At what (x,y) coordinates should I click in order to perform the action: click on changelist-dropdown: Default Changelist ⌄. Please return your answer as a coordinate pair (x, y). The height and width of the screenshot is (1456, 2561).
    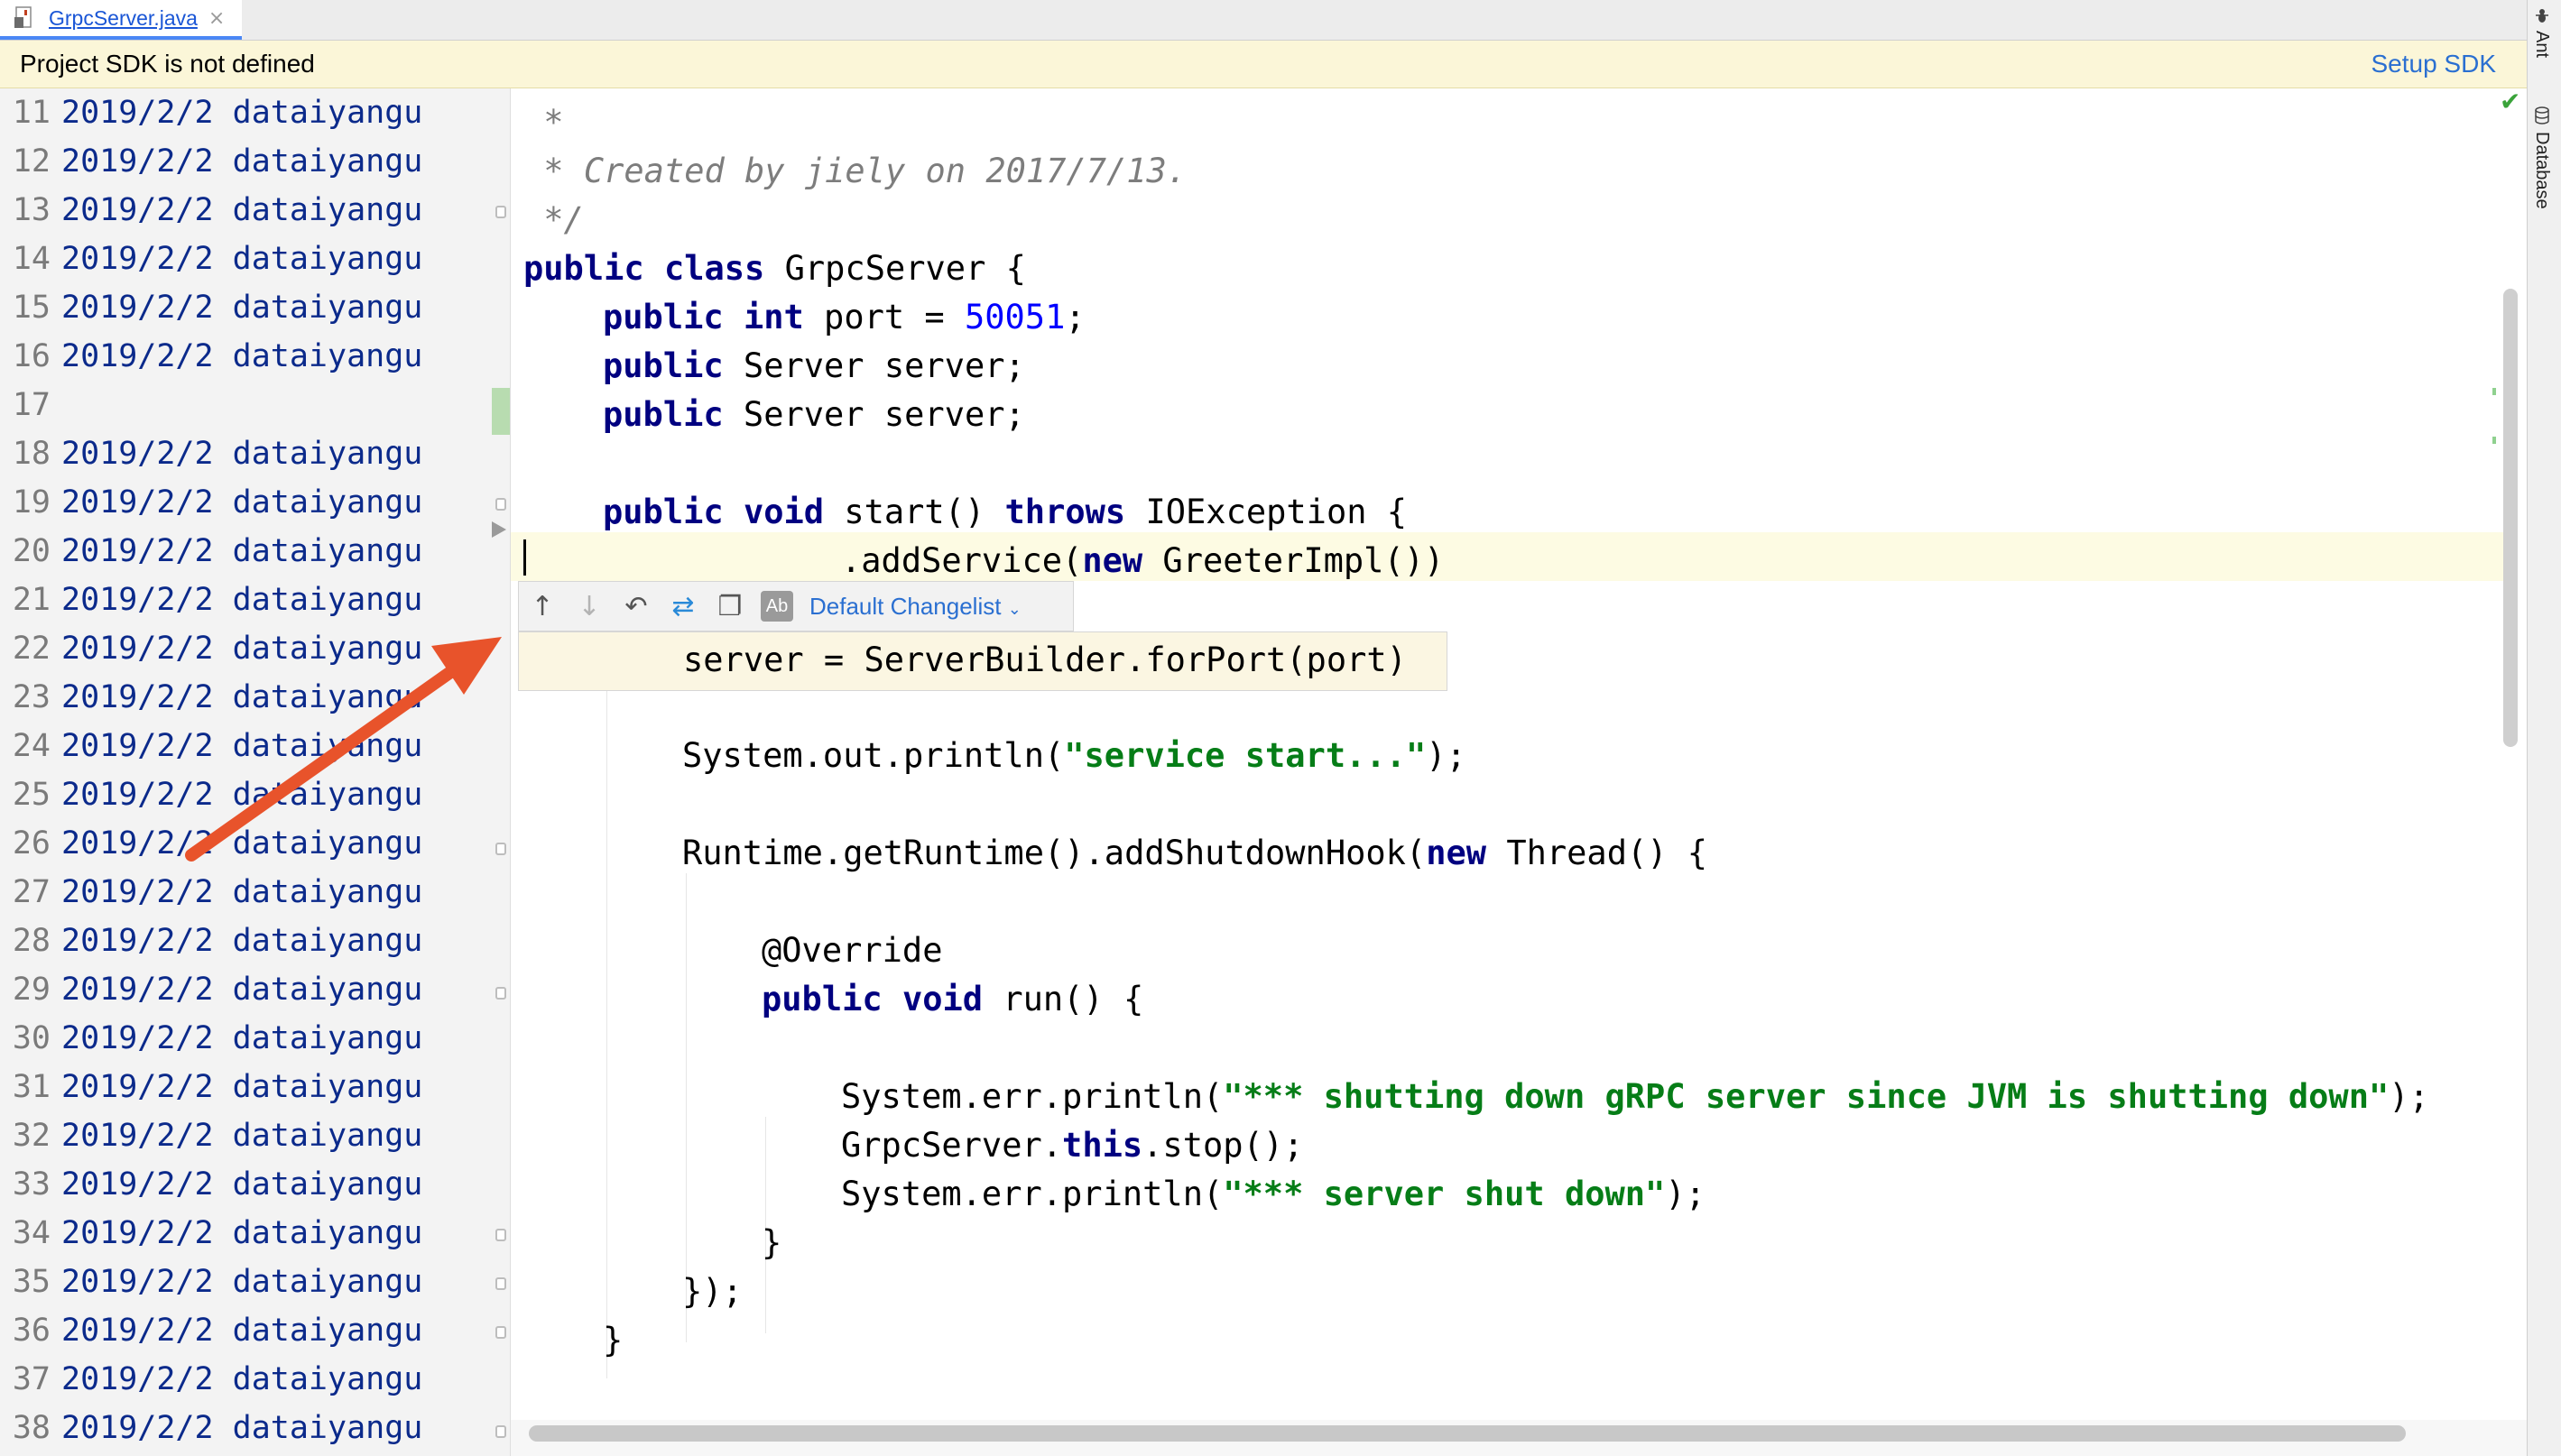
    Looking at the image, I should click on (915, 607).